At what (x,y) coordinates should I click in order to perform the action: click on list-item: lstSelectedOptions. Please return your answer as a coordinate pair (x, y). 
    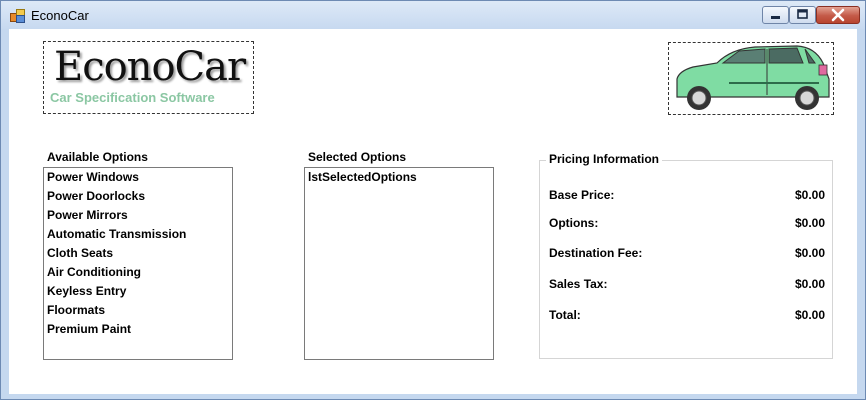
    Looking at the image, I should click on (399, 177).